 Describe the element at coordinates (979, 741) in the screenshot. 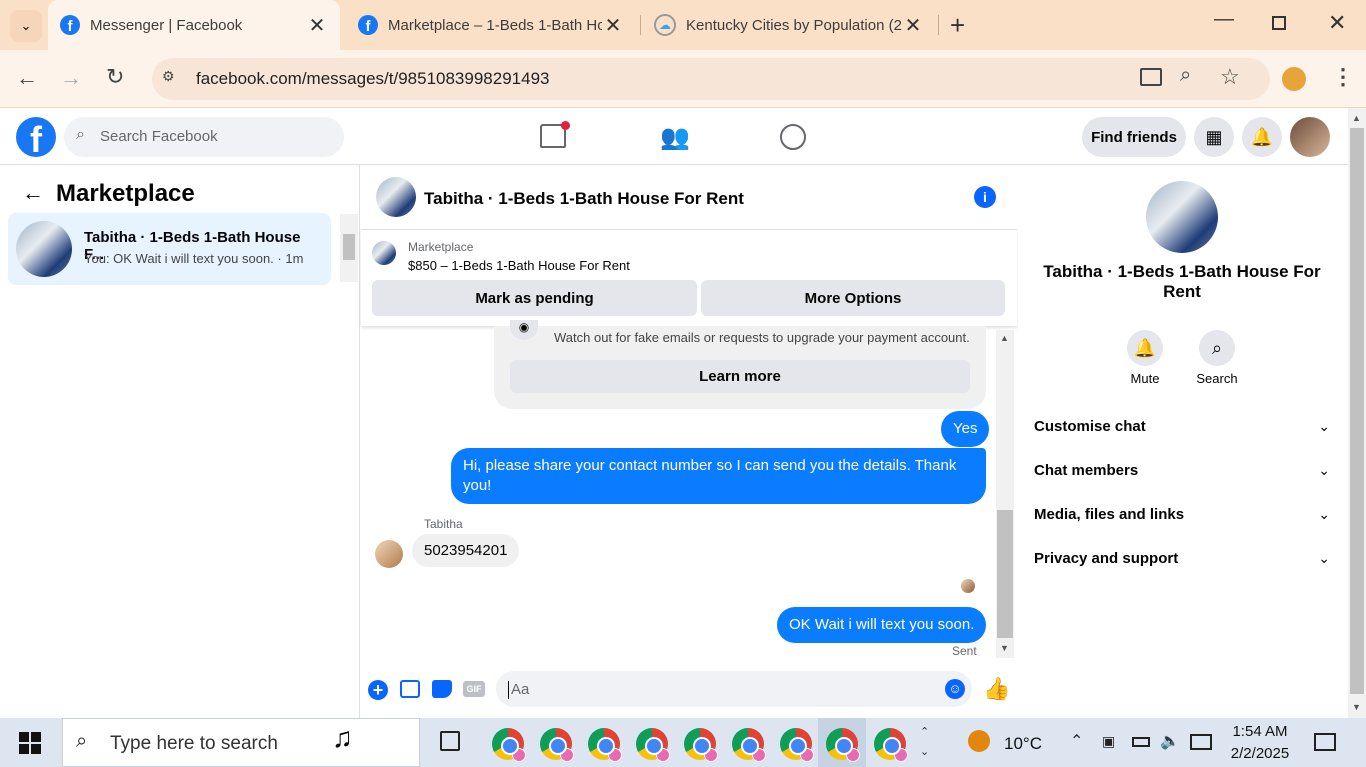

I see `weather-moon-icon` at that location.